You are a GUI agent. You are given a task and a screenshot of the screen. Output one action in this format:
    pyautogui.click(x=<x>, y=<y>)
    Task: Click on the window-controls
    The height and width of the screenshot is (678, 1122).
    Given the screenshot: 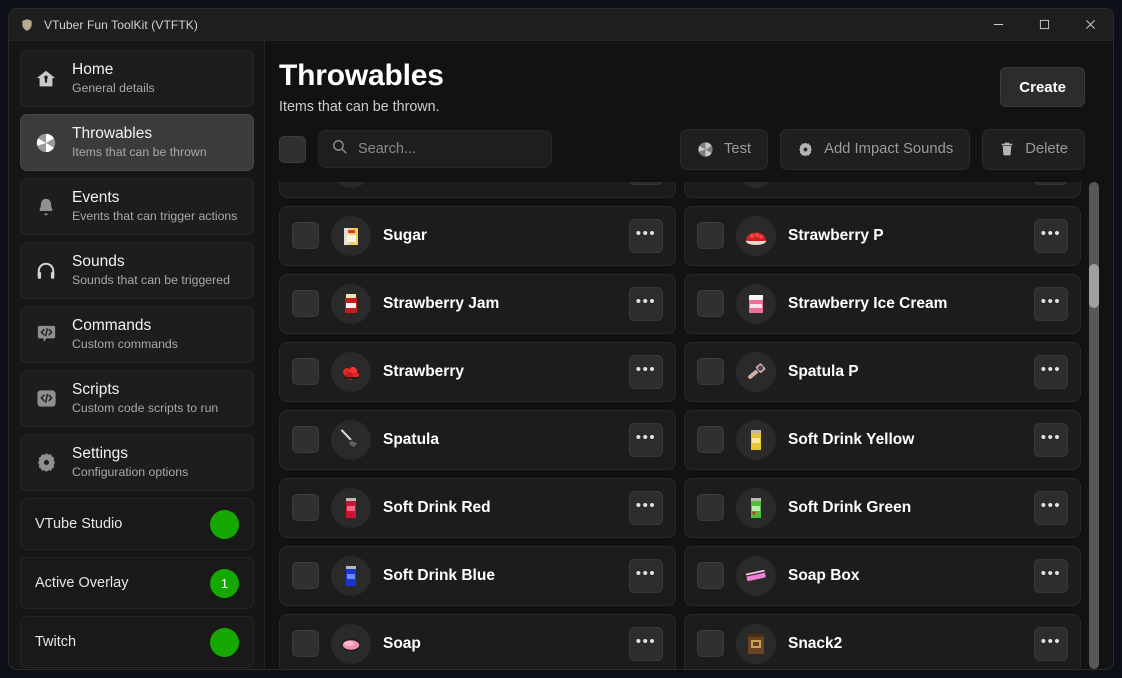 What is the action you would take?
    pyautogui.click(x=1044, y=25)
    